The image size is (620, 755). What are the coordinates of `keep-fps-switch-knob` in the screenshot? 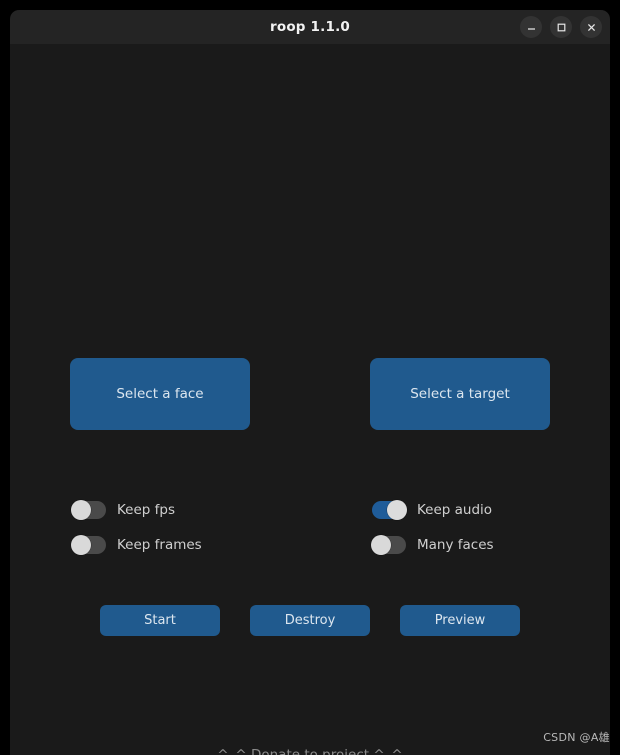 It's located at (81, 510).